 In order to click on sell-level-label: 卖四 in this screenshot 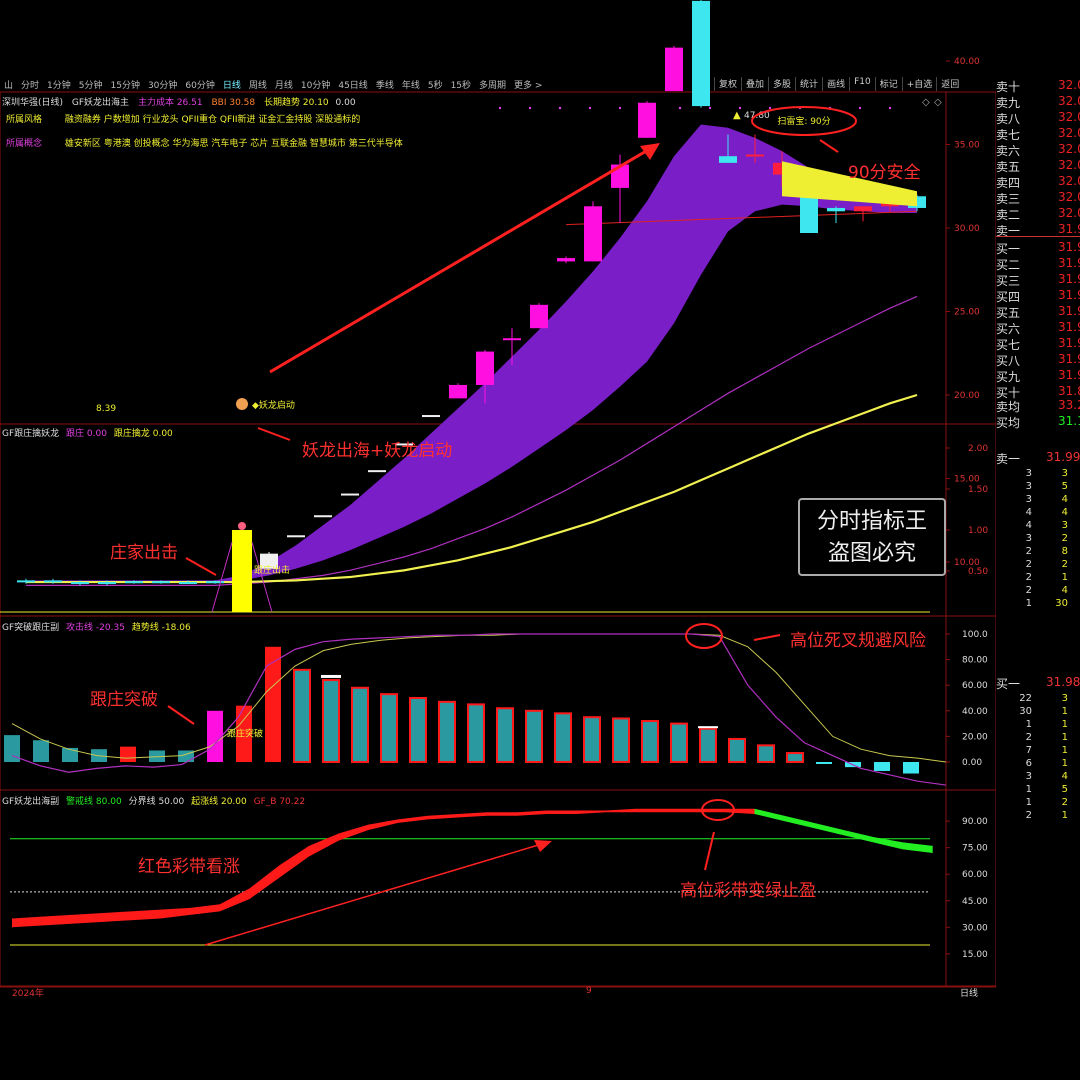, I will do `click(1008, 183)`.